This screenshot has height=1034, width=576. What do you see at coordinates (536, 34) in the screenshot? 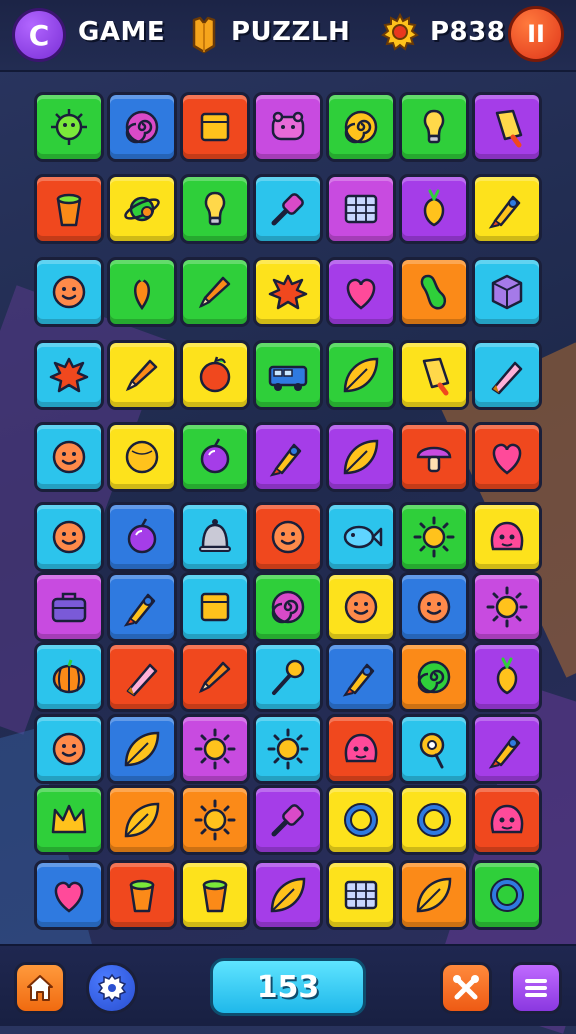
I see `pause-button: II` at bounding box center [536, 34].